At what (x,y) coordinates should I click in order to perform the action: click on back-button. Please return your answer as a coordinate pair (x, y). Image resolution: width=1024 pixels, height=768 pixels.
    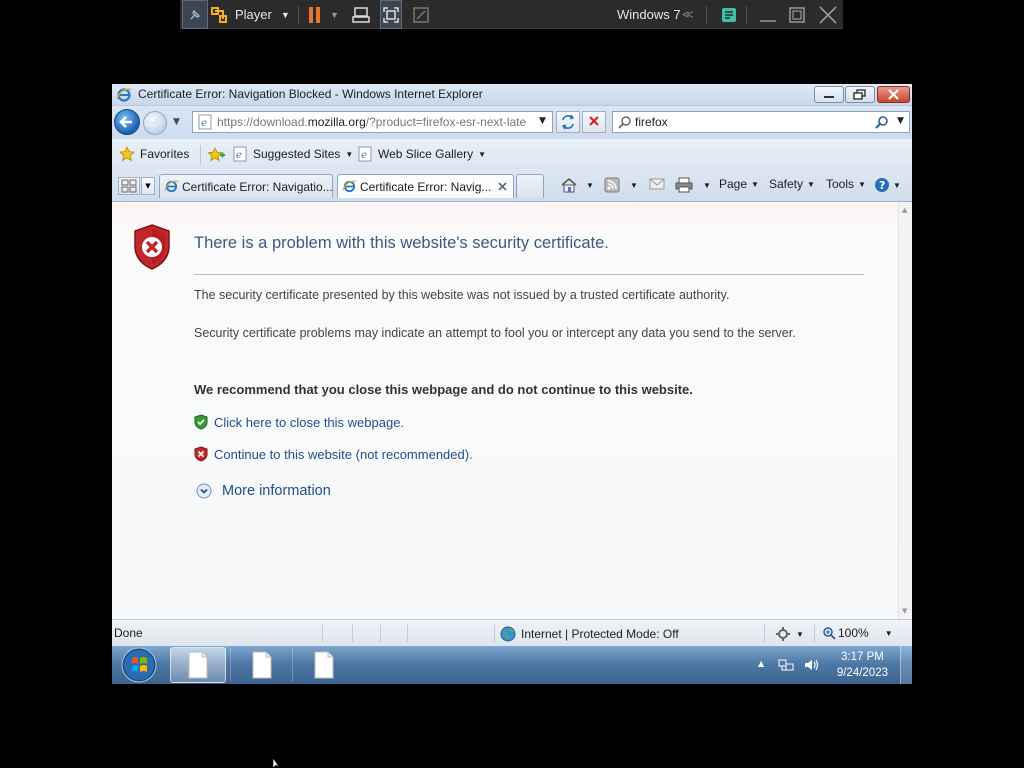
    Looking at the image, I should click on (127, 122).